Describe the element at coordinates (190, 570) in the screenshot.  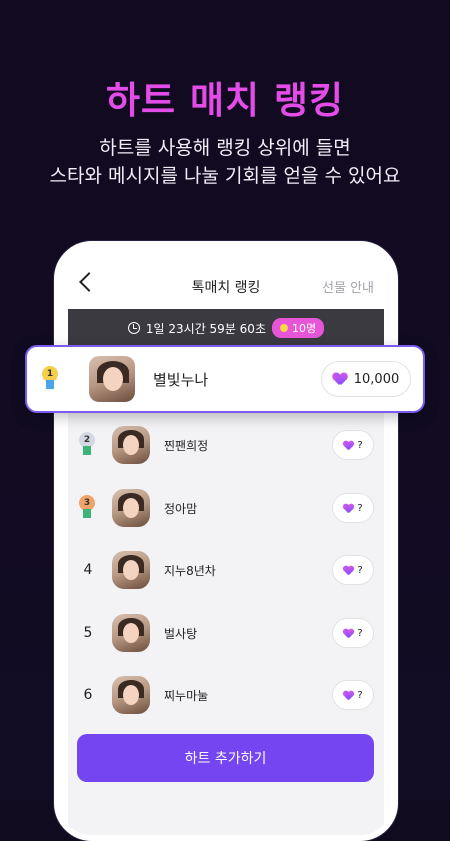
I see `ranker-name: 지누8년차` at that location.